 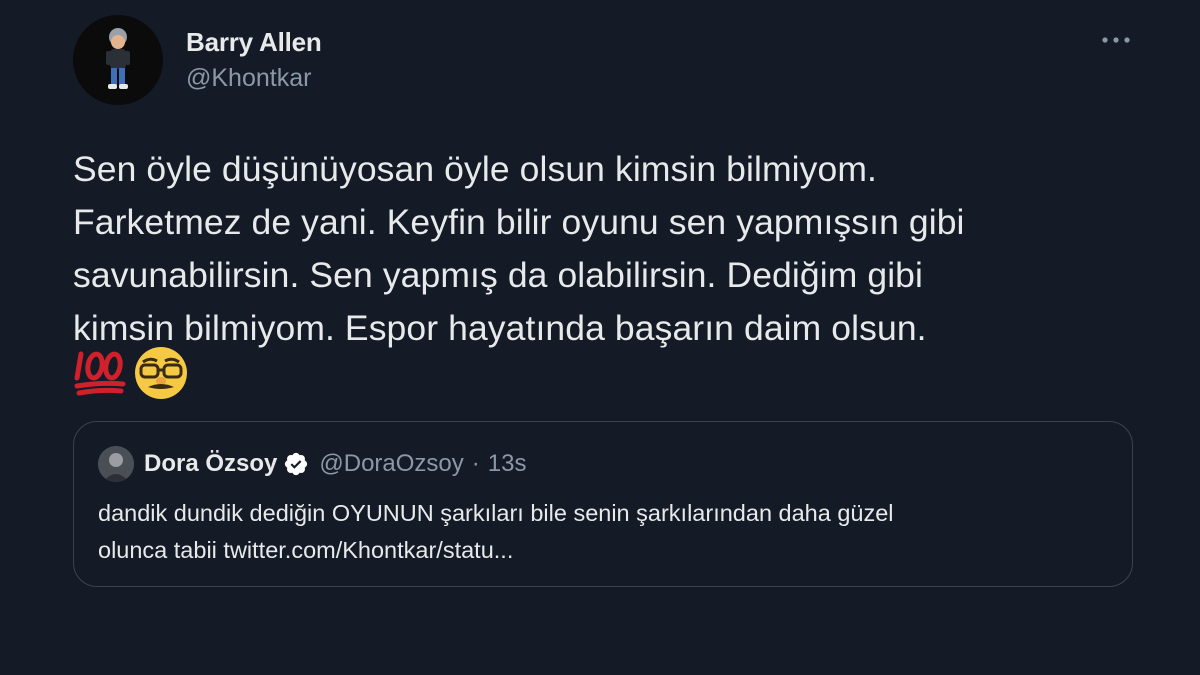 I want to click on cartoon-character-avatar-icon, so click(x=118, y=60).